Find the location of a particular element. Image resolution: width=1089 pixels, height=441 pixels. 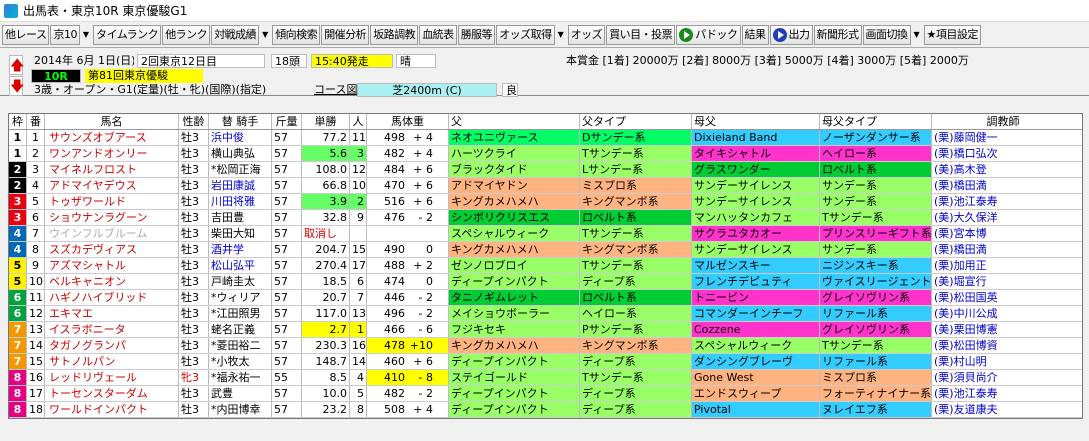

col-sire: 父 is located at coordinates (514, 121).